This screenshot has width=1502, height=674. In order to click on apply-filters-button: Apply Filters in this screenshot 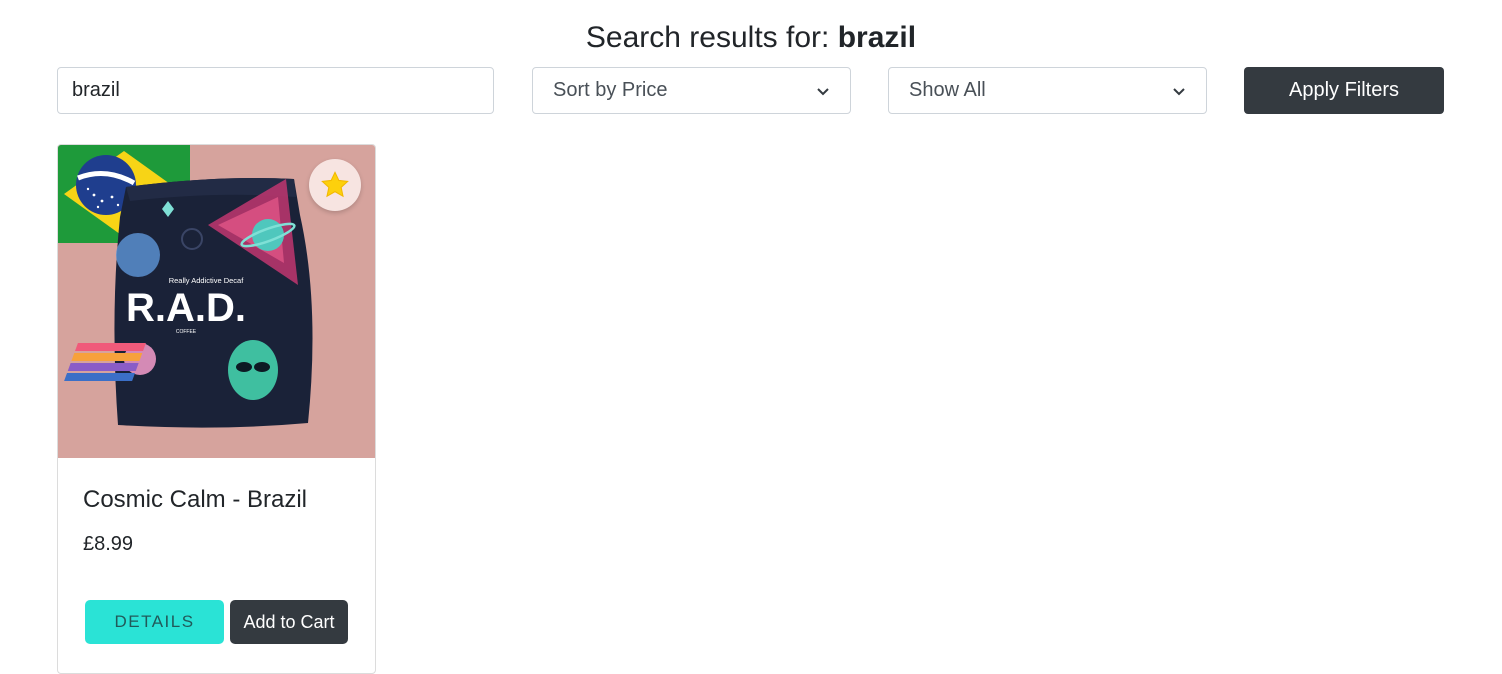, I will do `click(1344, 90)`.